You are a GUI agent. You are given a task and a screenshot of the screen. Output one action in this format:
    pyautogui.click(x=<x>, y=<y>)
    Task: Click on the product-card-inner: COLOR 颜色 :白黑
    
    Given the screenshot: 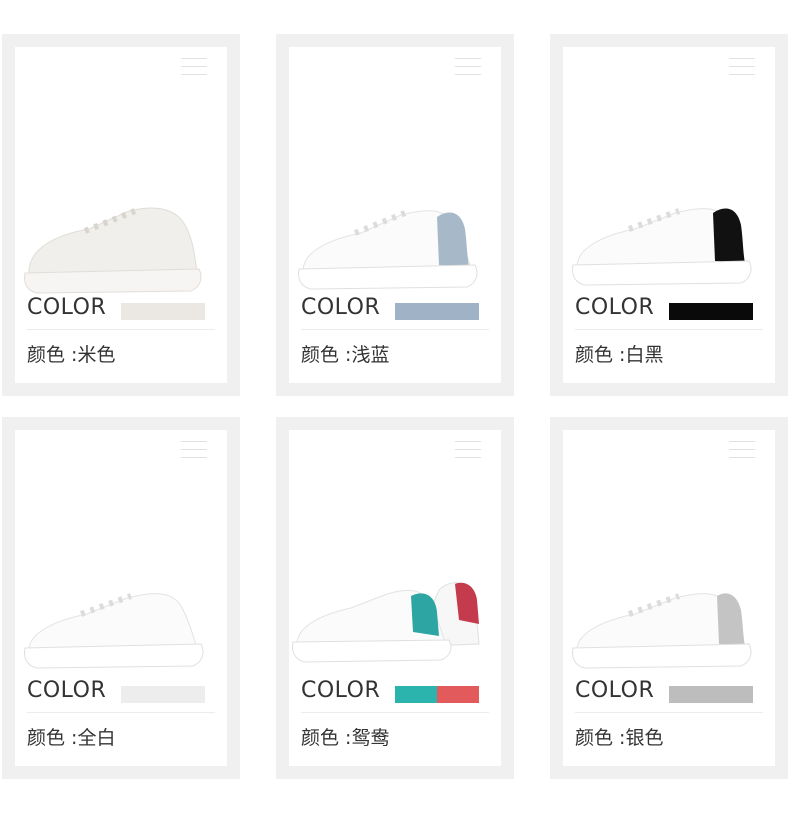 What is the action you would take?
    pyautogui.click(x=669, y=215)
    